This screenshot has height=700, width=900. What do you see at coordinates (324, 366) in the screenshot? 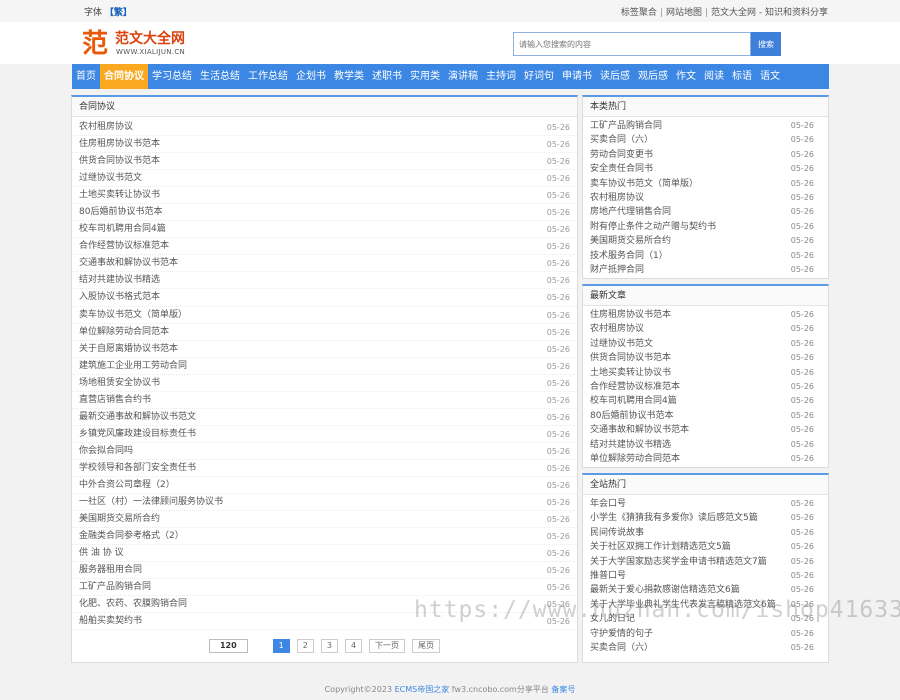
I see `list-item: 建筑施工企业用工劳动合同 05-26` at bounding box center [324, 366].